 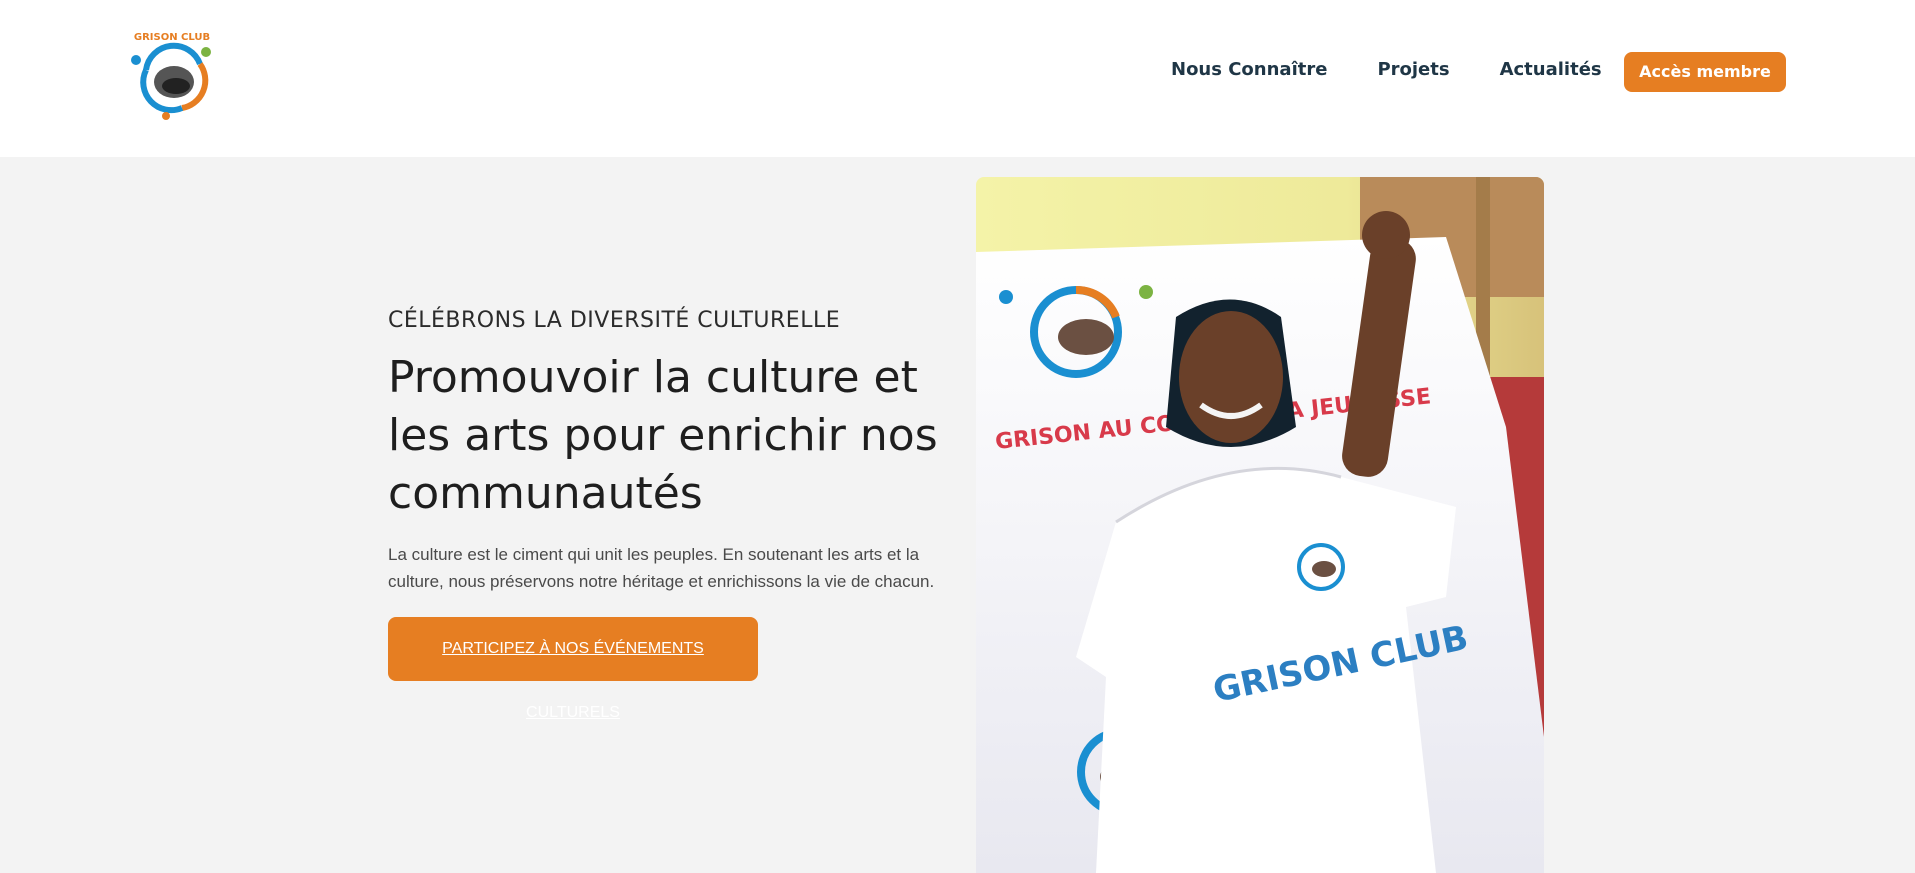 What do you see at coordinates (1413, 70) in the screenshot?
I see `nav-projets: Projets` at bounding box center [1413, 70].